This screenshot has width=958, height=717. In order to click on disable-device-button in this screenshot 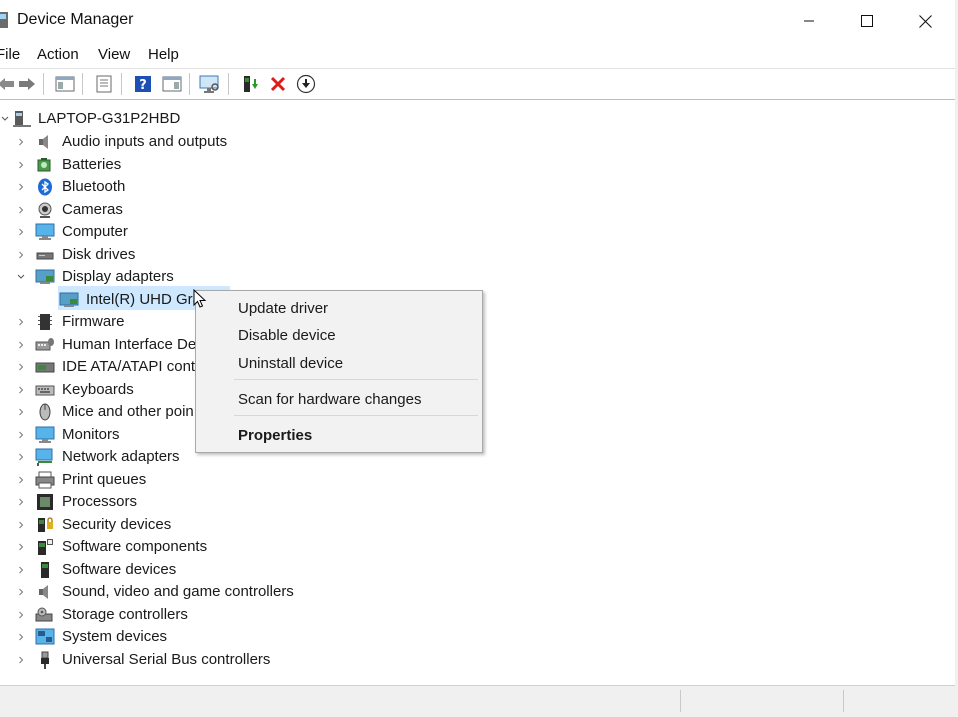, I will do `click(306, 84)`.